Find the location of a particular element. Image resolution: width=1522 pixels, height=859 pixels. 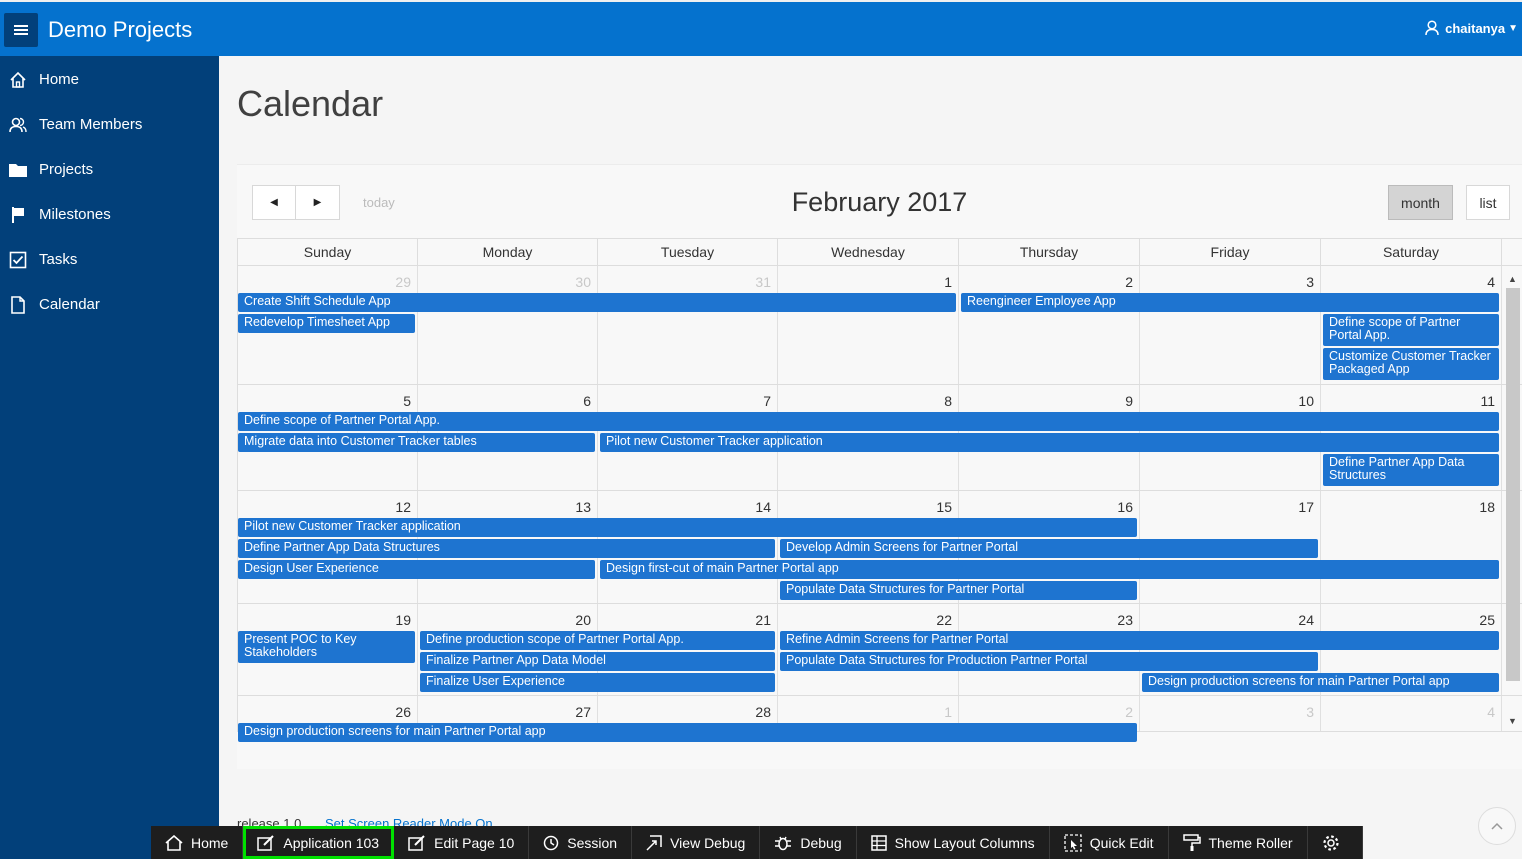

day-cell: 30 is located at coordinates (508, 325).